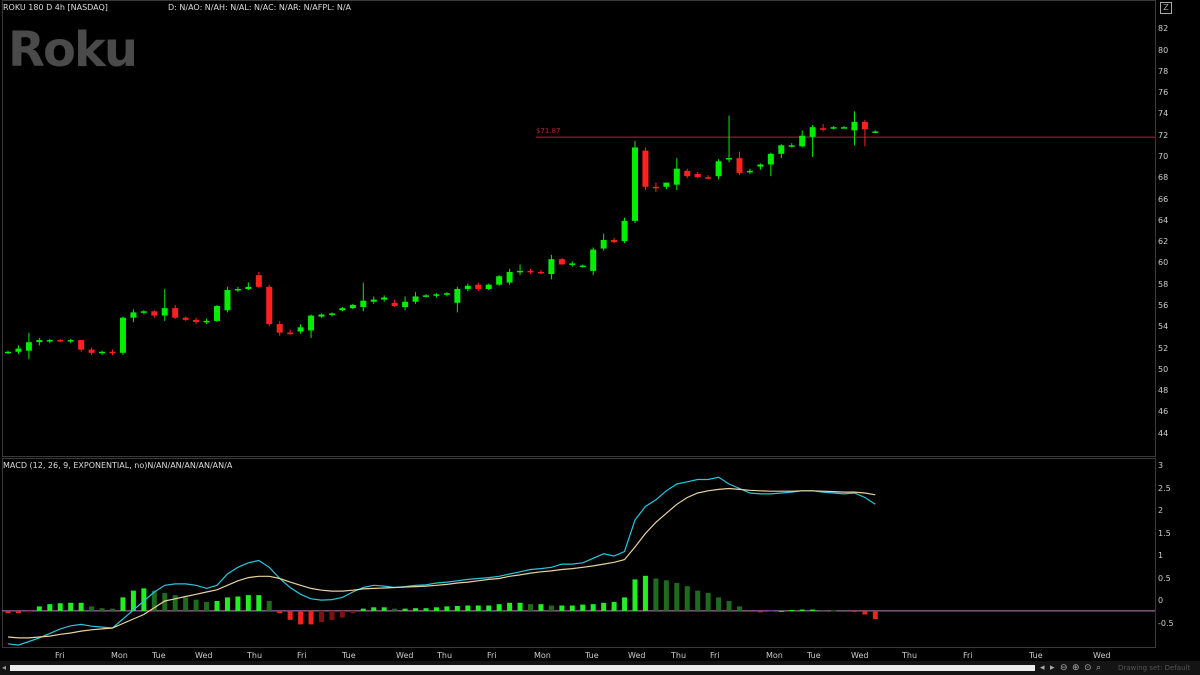  I want to click on price-tick-label: 52, so click(1163, 348).